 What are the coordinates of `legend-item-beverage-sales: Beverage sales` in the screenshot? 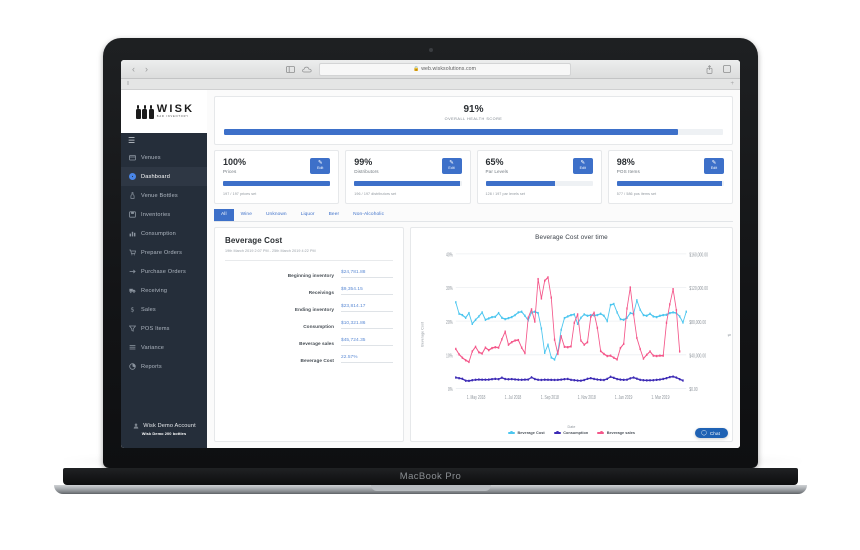 It's located at (616, 433).